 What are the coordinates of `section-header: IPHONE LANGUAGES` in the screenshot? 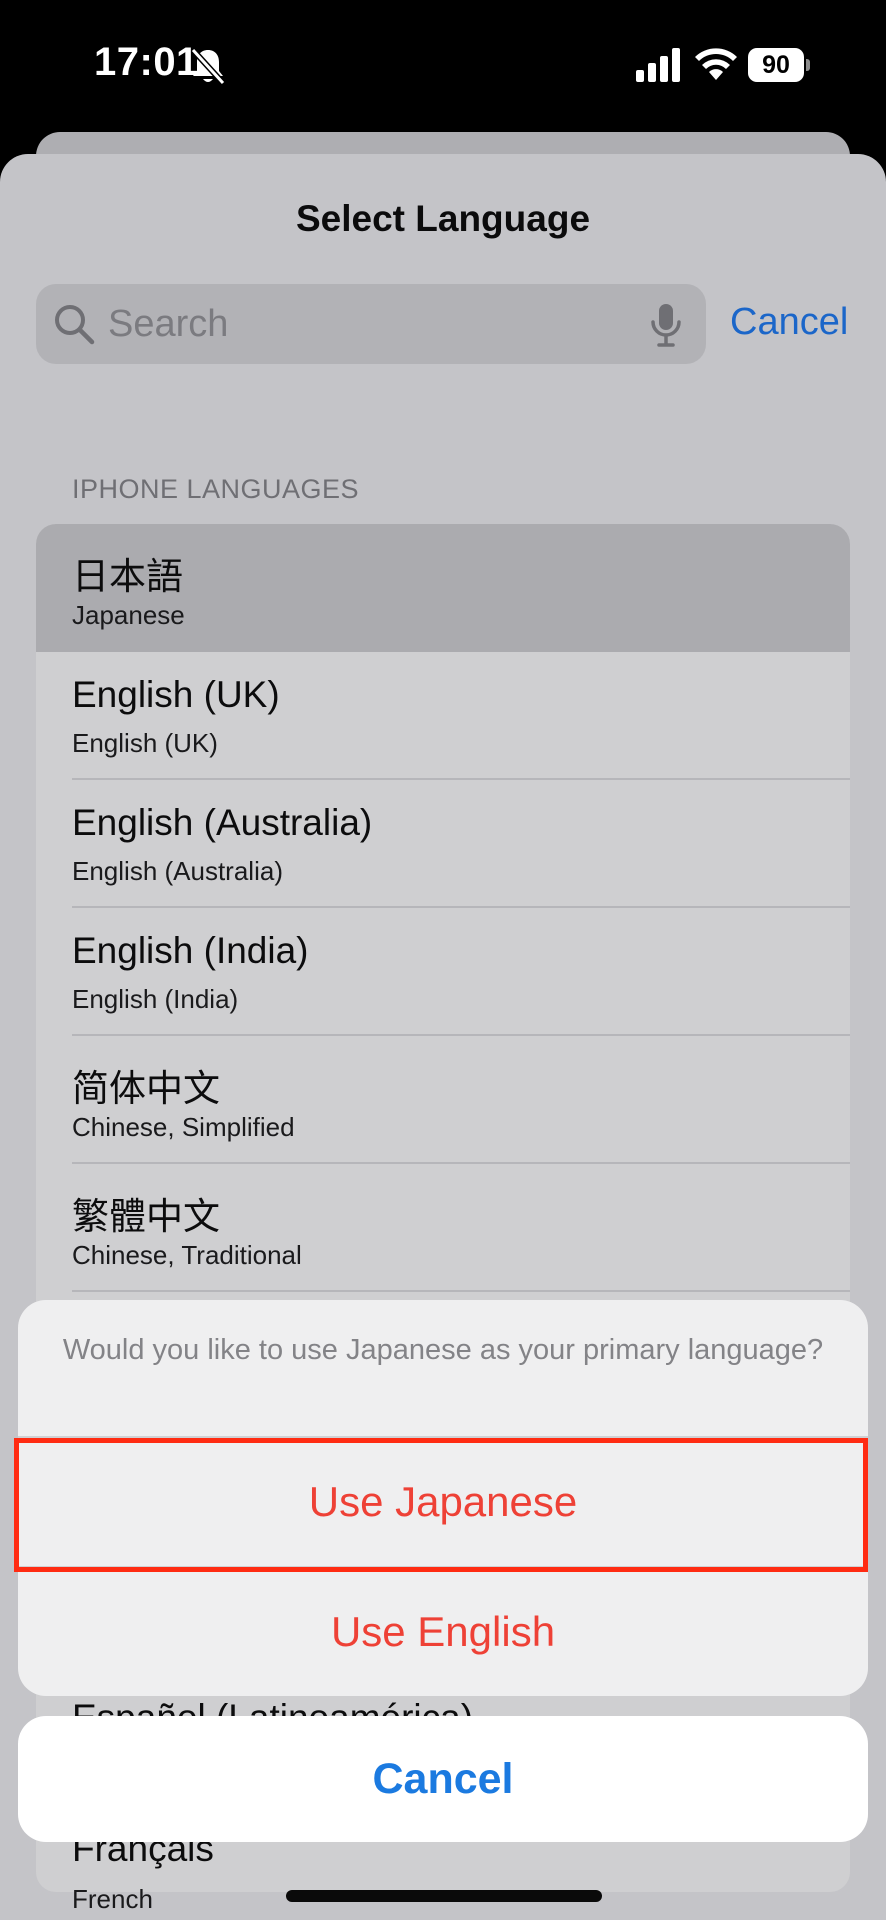 It's located at (216, 489).